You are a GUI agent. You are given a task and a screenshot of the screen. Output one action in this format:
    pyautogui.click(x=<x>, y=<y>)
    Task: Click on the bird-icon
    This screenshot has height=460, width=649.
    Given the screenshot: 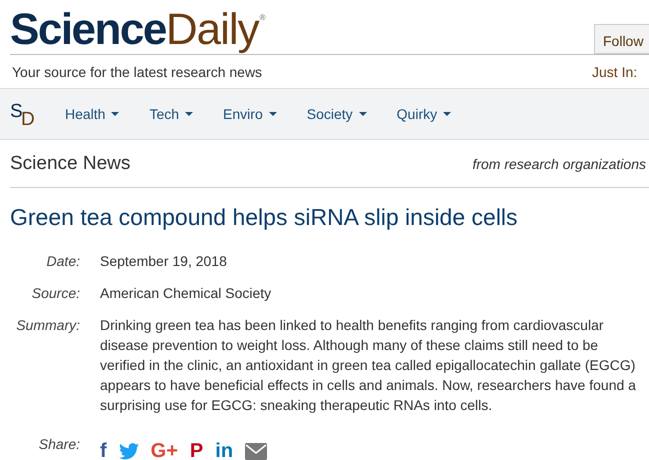 What is the action you would take?
    pyautogui.click(x=128, y=451)
    